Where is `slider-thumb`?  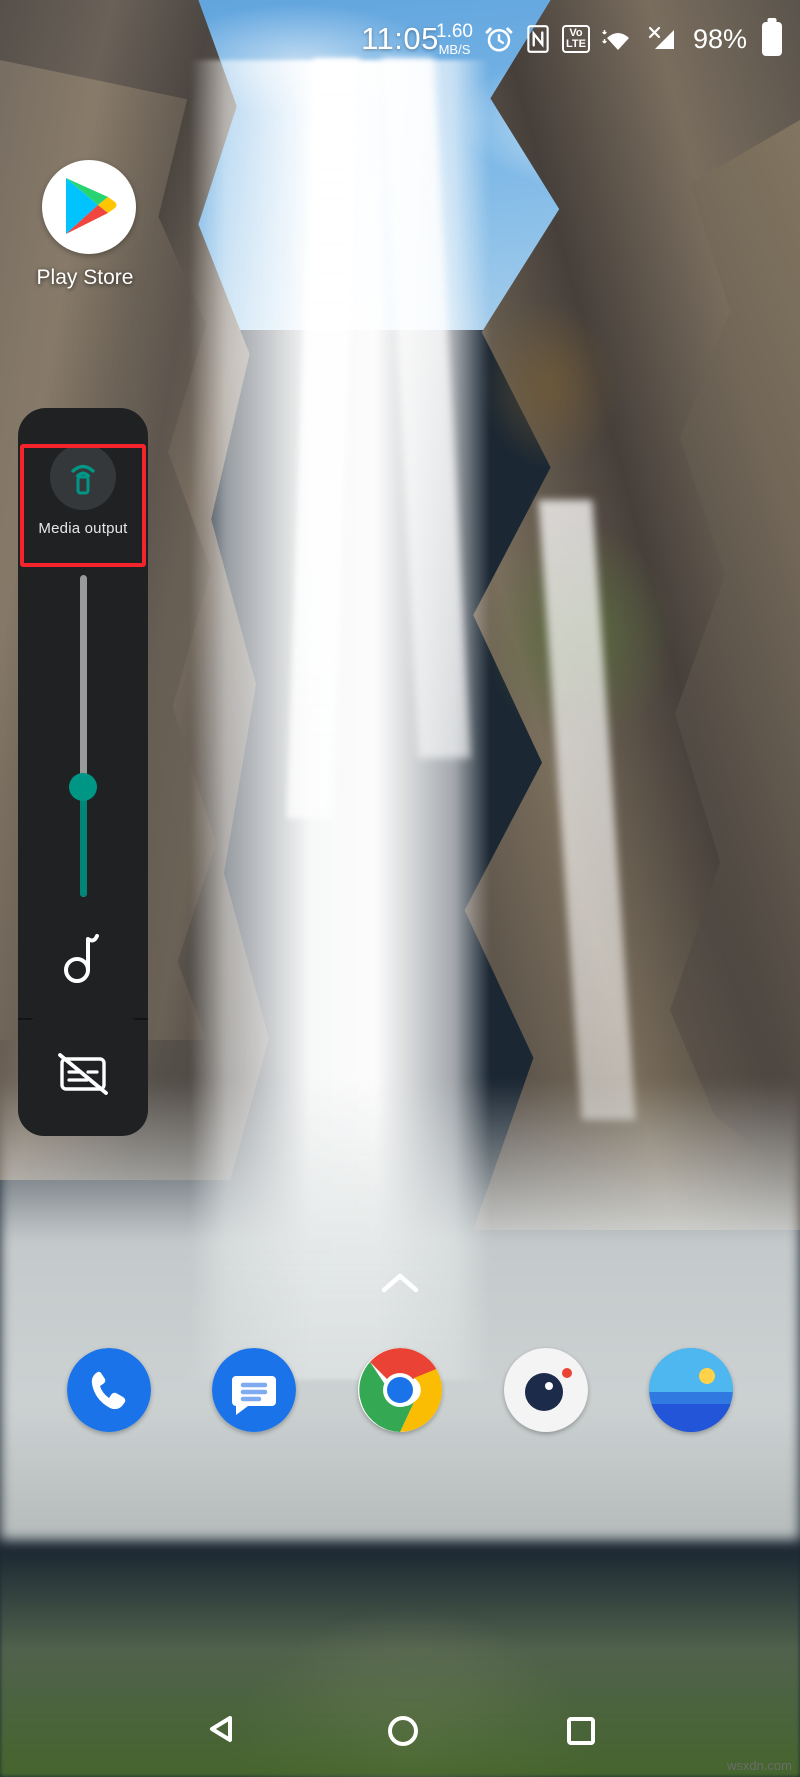 slider-thumb is located at coordinates (83, 787).